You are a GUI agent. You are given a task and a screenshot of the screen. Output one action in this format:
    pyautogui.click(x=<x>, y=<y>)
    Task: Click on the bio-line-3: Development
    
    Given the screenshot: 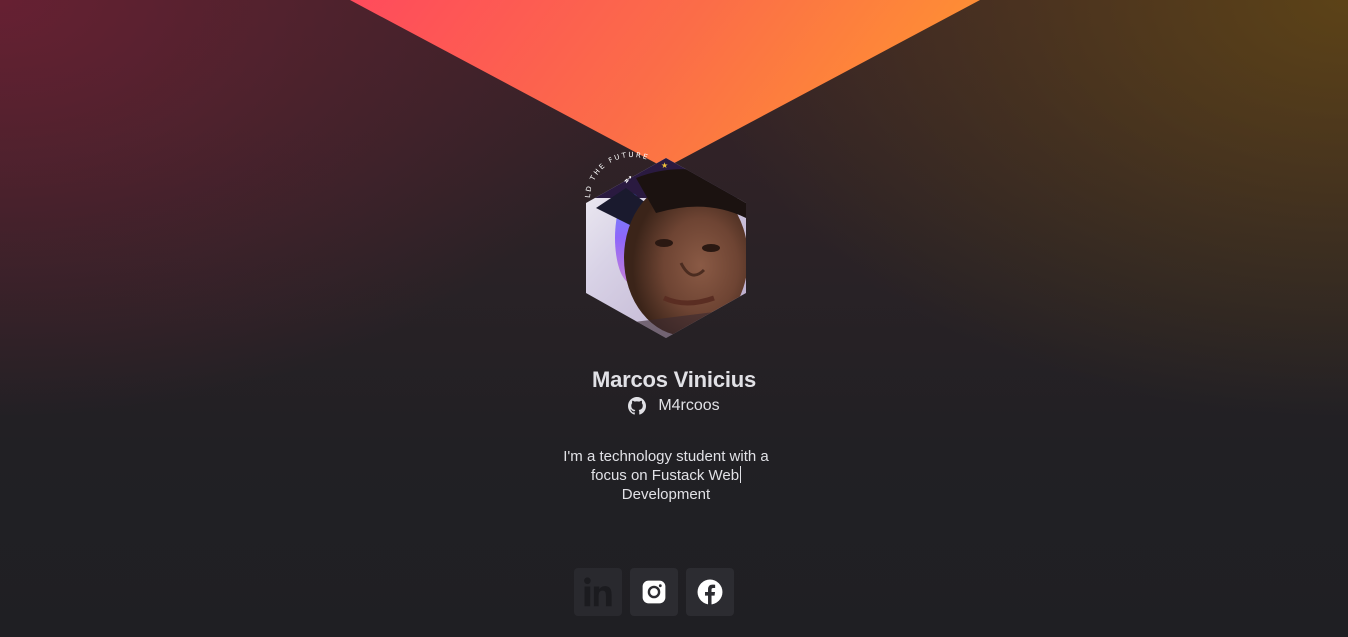 What is the action you would take?
    pyautogui.click(x=666, y=494)
    